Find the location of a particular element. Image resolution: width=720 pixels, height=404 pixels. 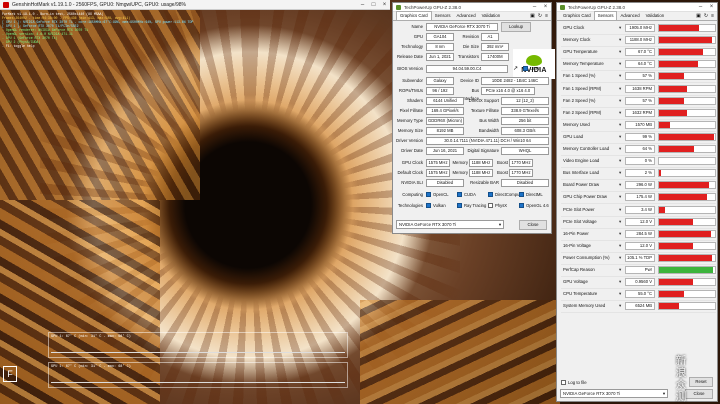

value-mem-type: GDDR6X (Micron) is located at coordinates (445, 121).